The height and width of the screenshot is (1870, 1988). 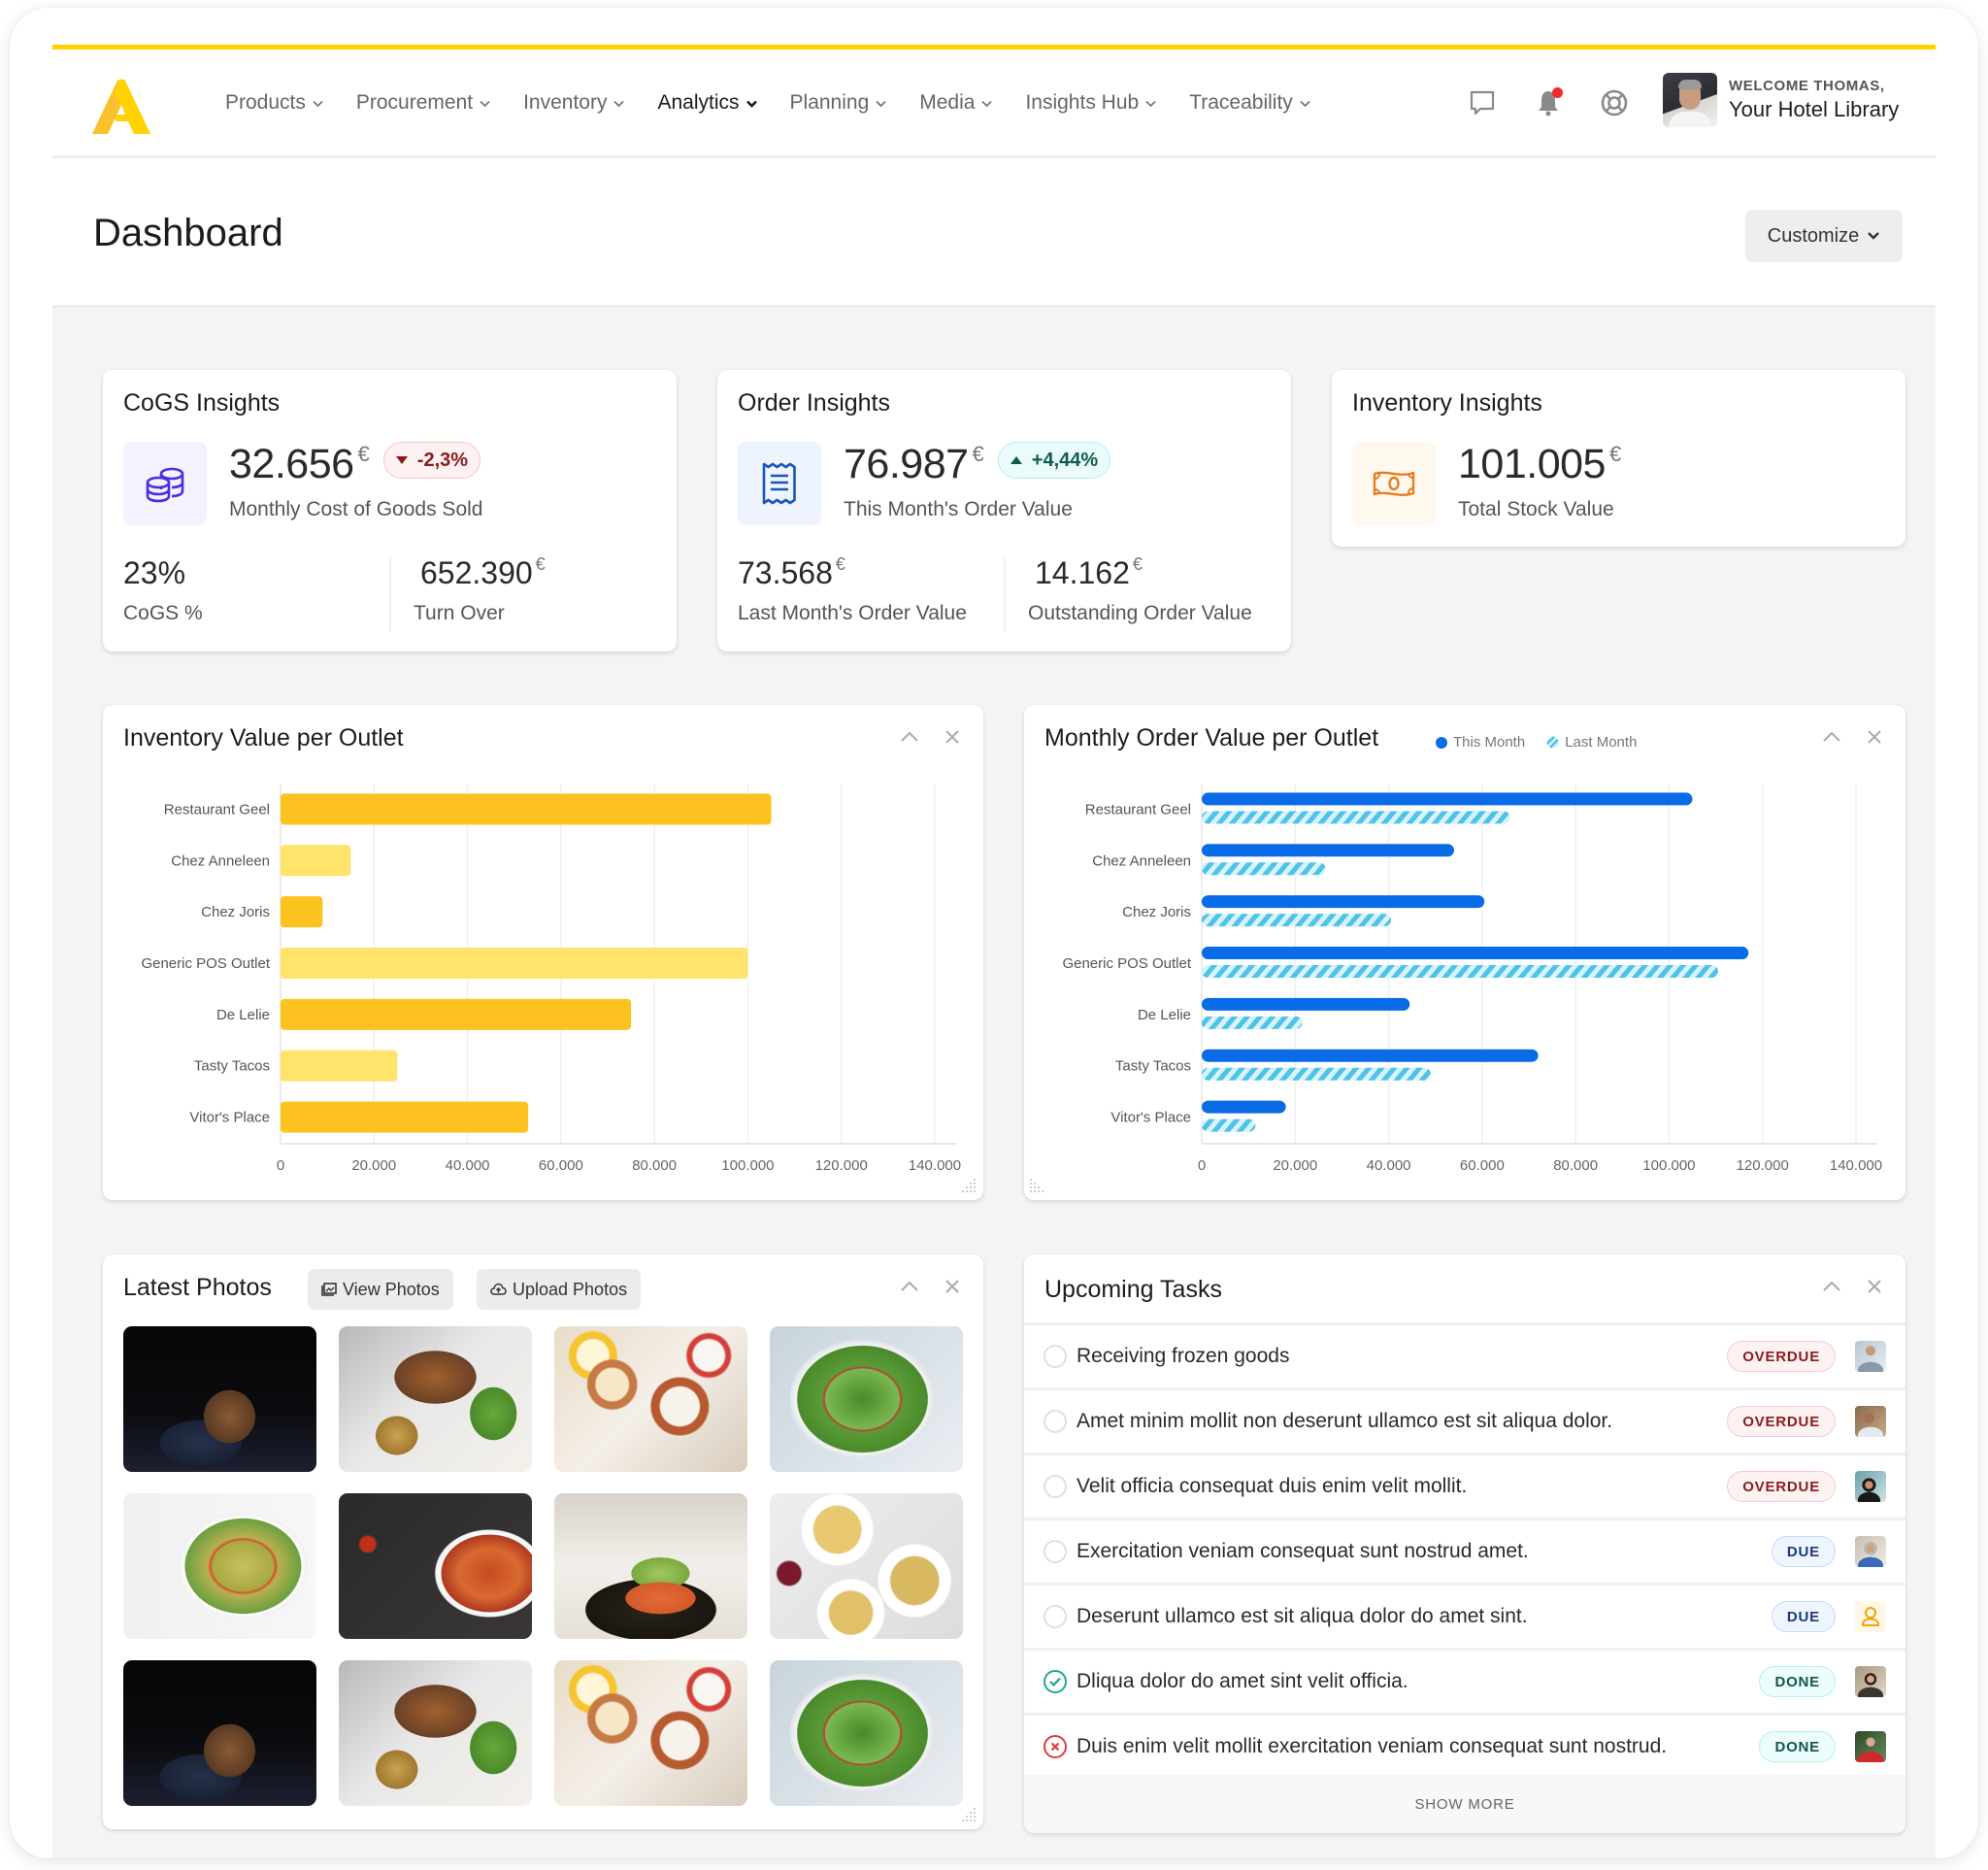 I want to click on nav-item-analytics: Analytics, so click(x=707, y=103).